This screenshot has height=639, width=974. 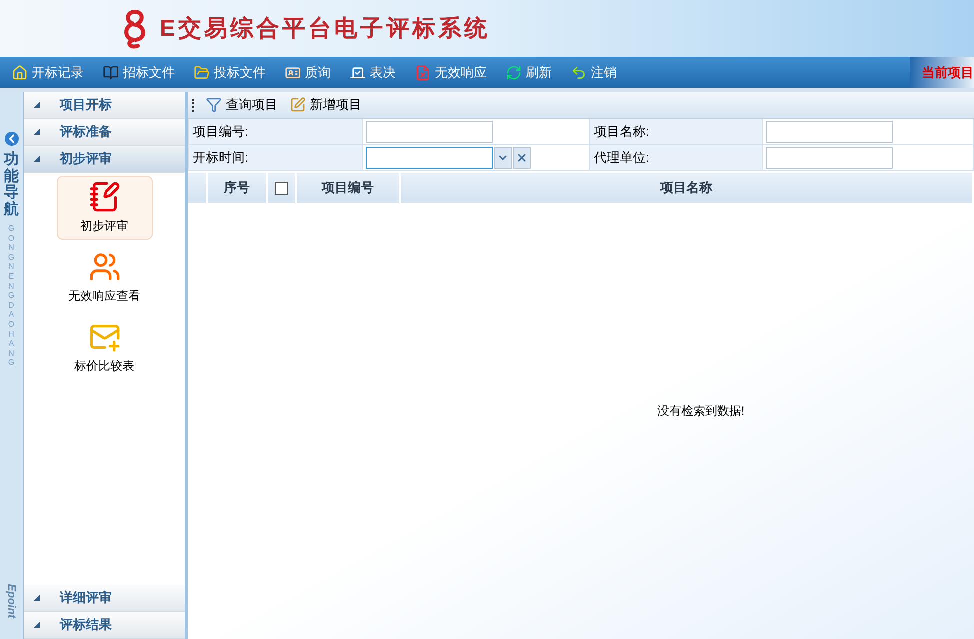 What do you see at coordinates (529, 72) in the screenshot?
I see `toolbar-button: 刷新` at bounding box center [529, 72].